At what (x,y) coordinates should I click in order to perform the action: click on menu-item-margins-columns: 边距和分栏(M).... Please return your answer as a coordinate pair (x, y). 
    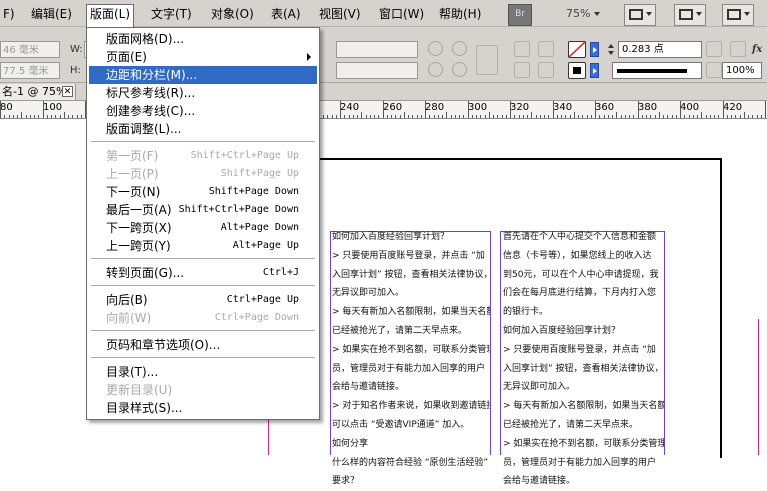
    Looking at the image, I should click on (203, 75).